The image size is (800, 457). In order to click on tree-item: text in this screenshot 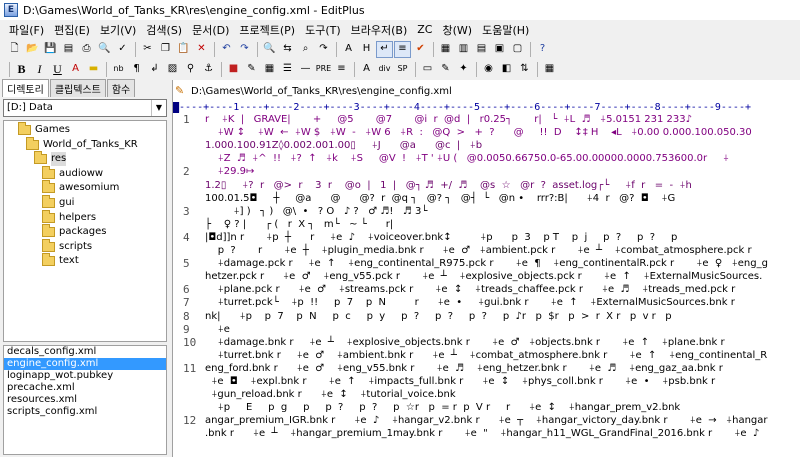, I will do `click(60, 260)`.